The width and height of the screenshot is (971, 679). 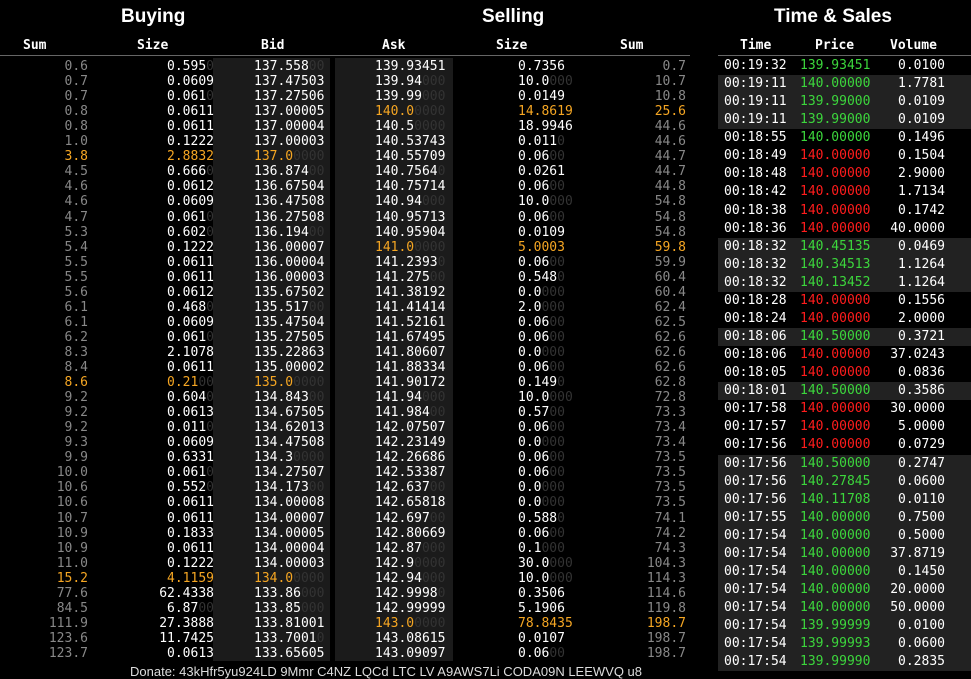 What do you see at coordinates (545, 112) in the screenshot?
I see `ask-size-value: 14.8619` at bounding box center [545, 112].